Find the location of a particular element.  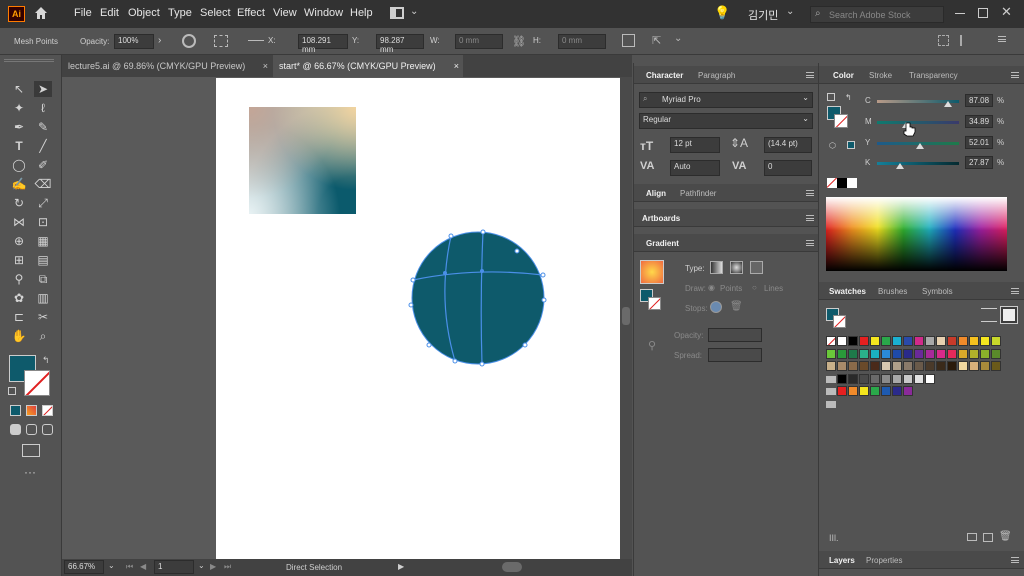

rotate-tool-icon: ↻ is located at coordinates (19, 203).